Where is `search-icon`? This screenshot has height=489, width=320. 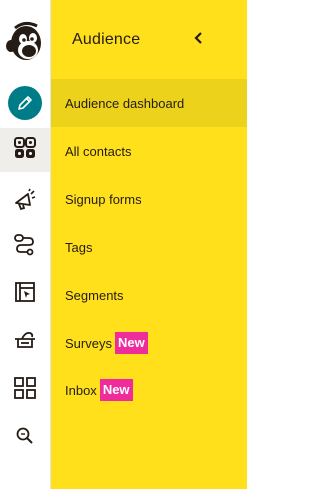 search-icon is located at coordinates (25, 438).